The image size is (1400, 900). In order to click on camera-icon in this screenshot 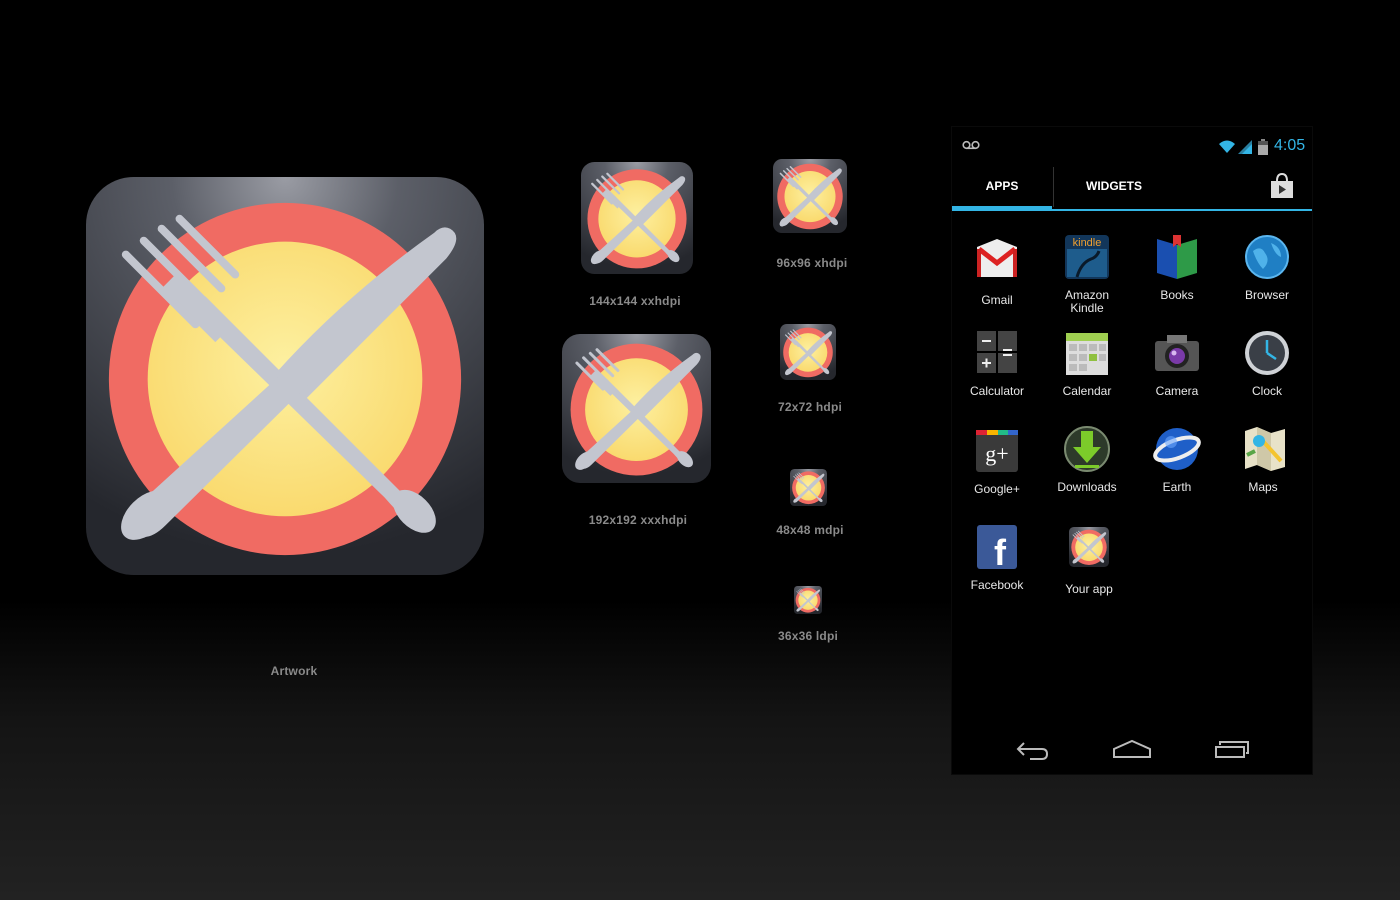, I will do `click(1177, 353)`.